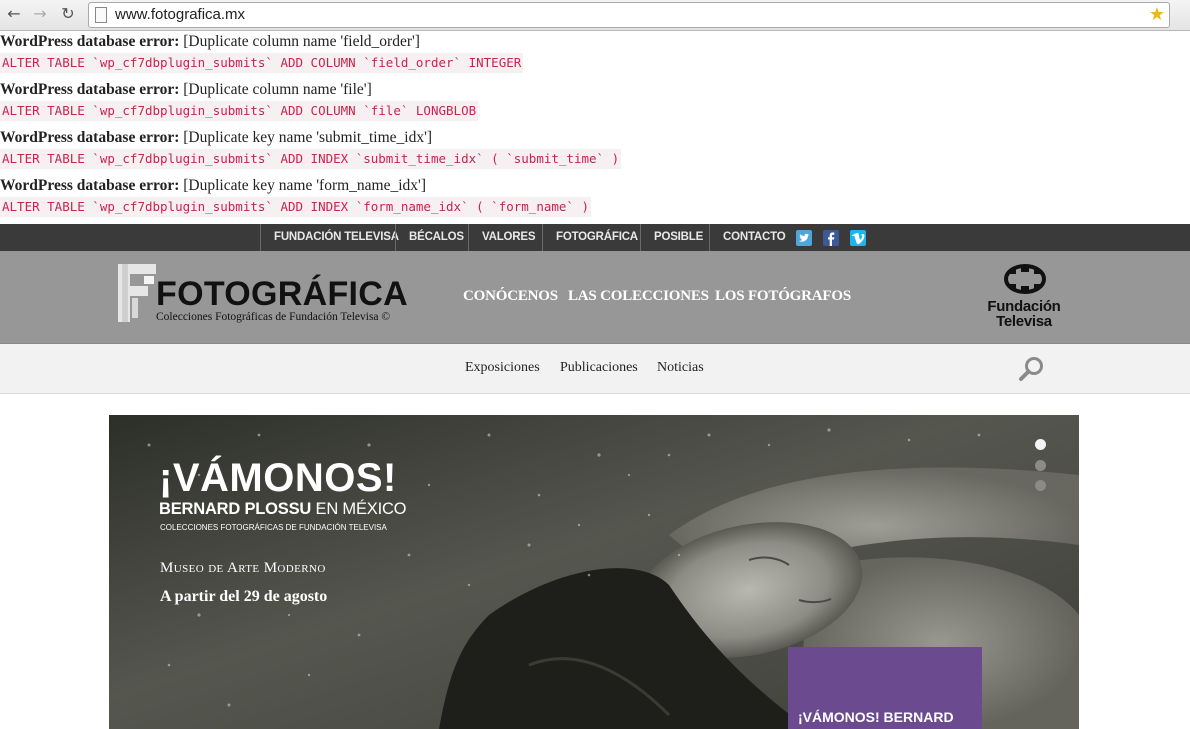 The height and width of the screenshot is (729, 1190). Describe the element at coordinates (510, 296) in the screenshot. I see `nav-conocenos: CONÓCENOS` at that location.